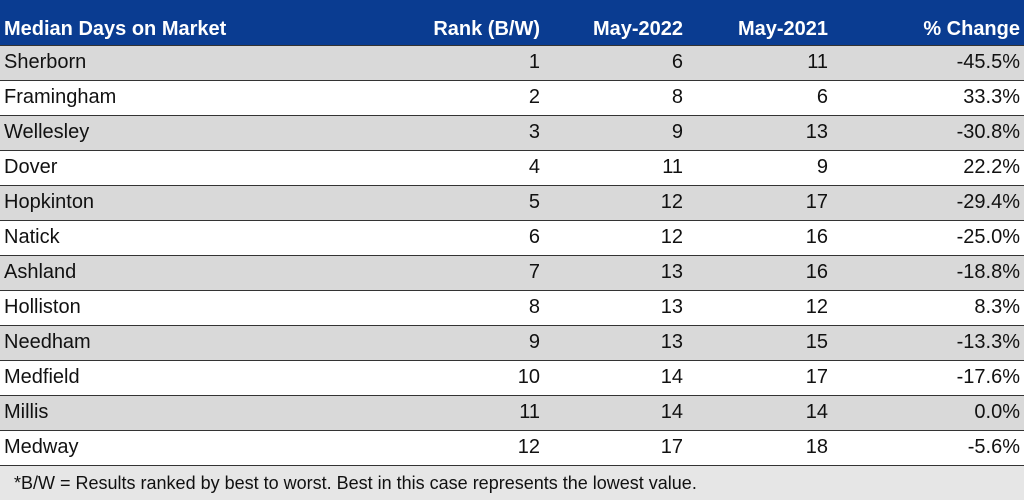 The width and height of the screenshot is (1024, 501). What do you see at coordinates (195, 448) in the screenshot?
I see `cell-town: Medway` at bounding box center [195, 448].